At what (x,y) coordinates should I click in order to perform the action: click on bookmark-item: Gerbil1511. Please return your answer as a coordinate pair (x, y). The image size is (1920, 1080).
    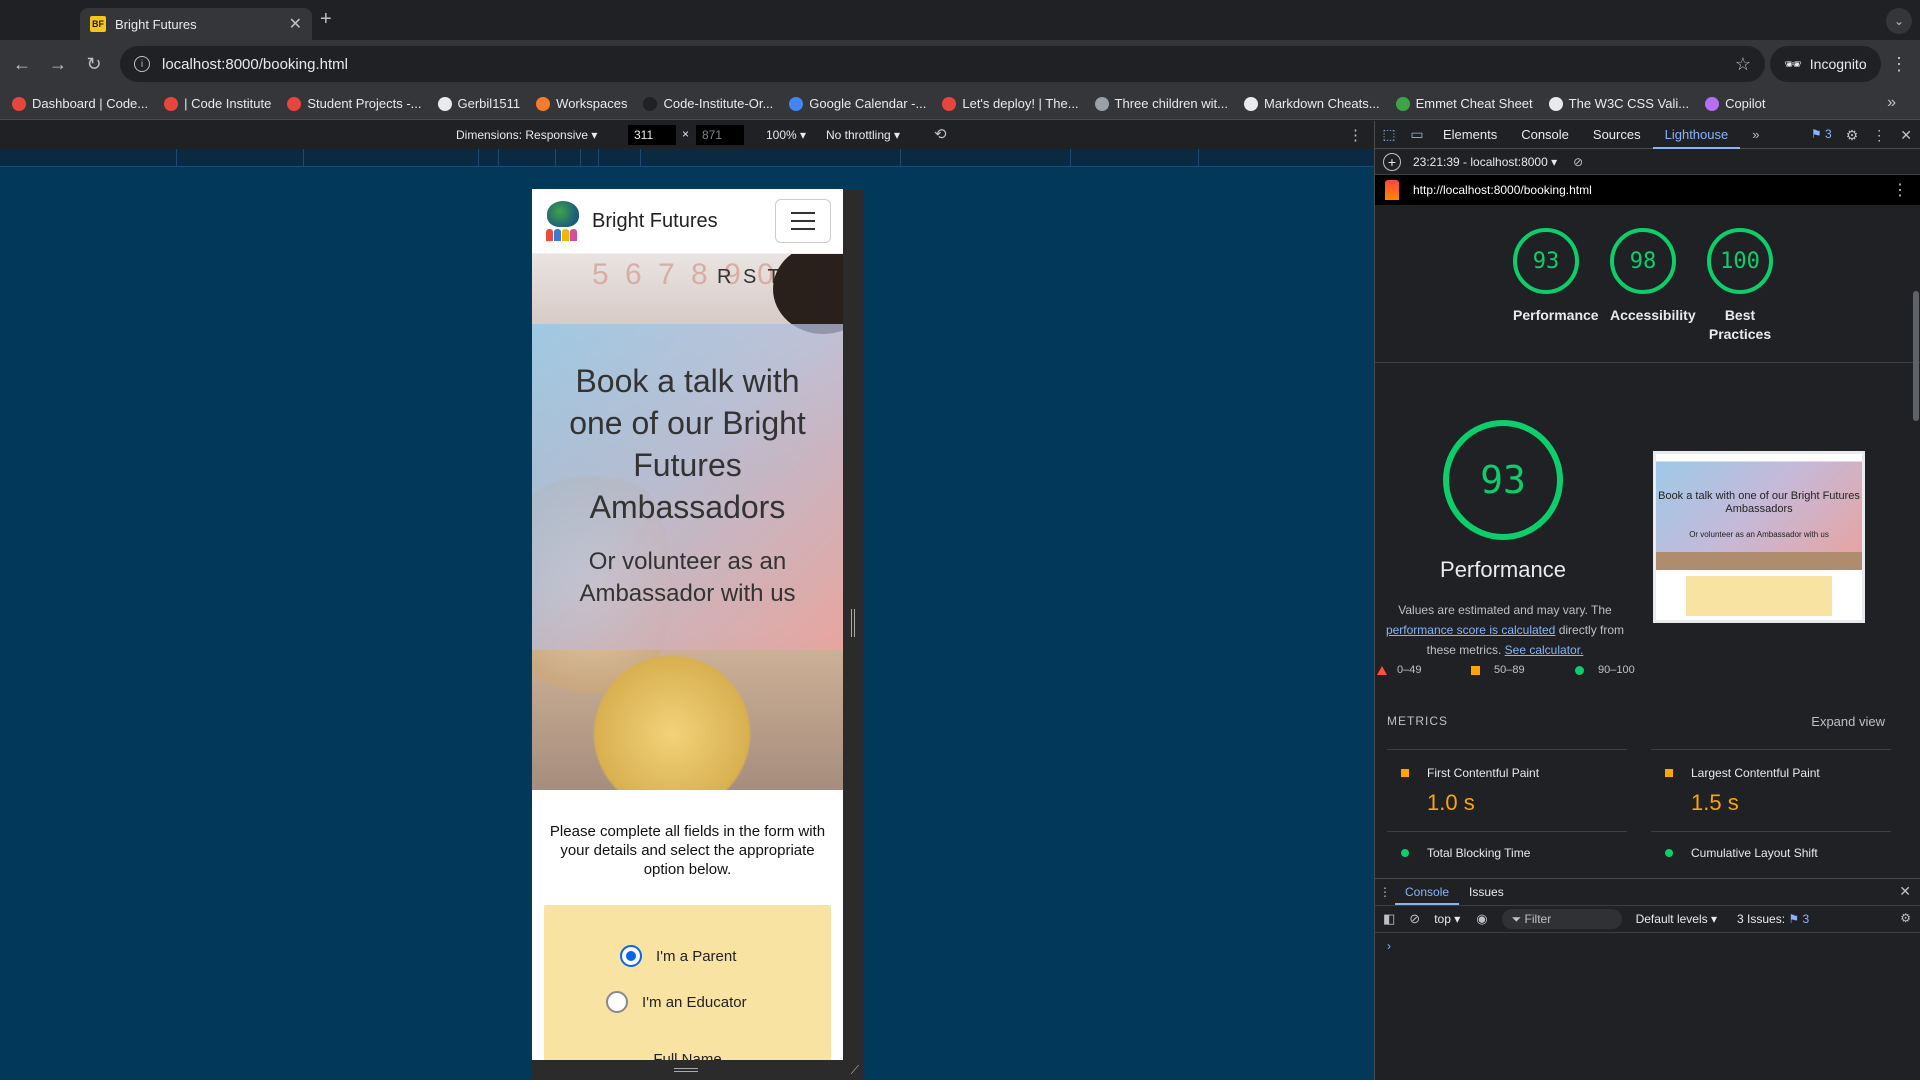
    Looking at the image, I should click on (478, 103).